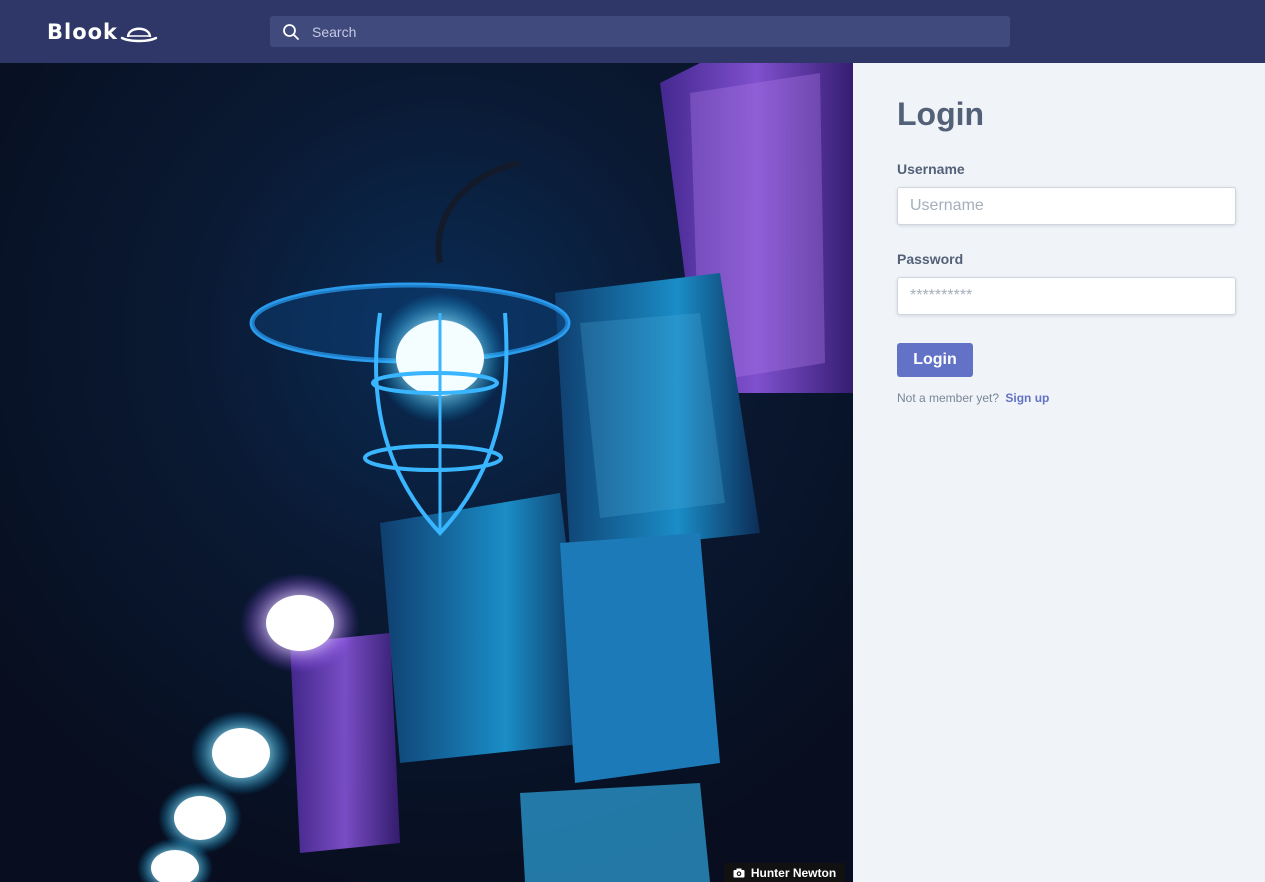  I want to click on page-title: Login, so click(941, 114).